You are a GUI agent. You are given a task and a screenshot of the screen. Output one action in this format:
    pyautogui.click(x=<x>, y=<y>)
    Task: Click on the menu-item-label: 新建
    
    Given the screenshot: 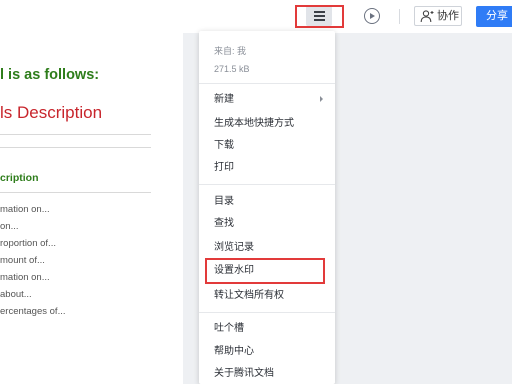 What is the action you would take?
    pyautogui.click(x=224, y=99)
    